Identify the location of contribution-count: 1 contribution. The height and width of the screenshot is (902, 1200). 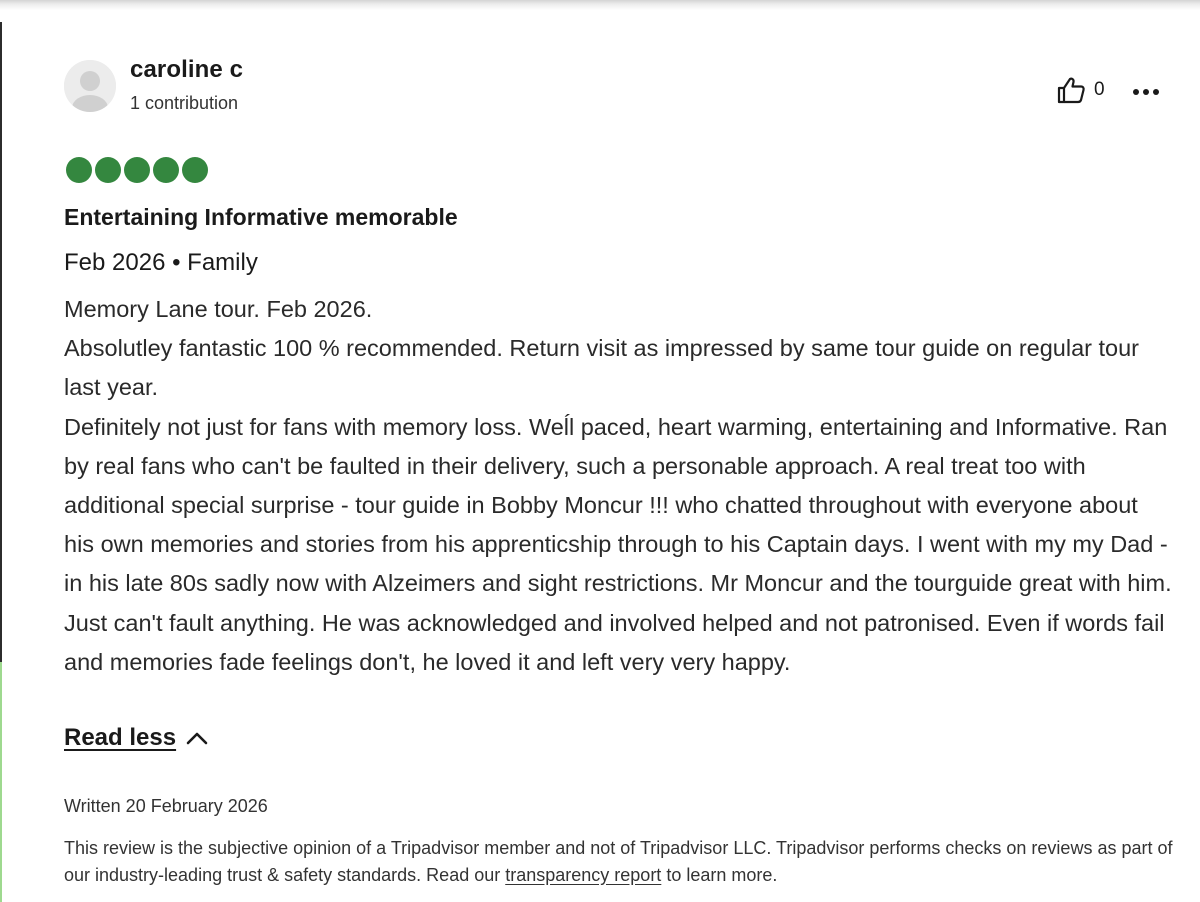
(184, 103).